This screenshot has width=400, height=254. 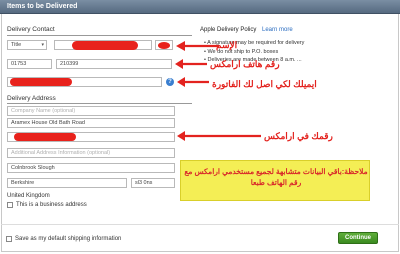 I want to click on delivery-contact-title: Delivery Contact, so click(x=31, y=29).